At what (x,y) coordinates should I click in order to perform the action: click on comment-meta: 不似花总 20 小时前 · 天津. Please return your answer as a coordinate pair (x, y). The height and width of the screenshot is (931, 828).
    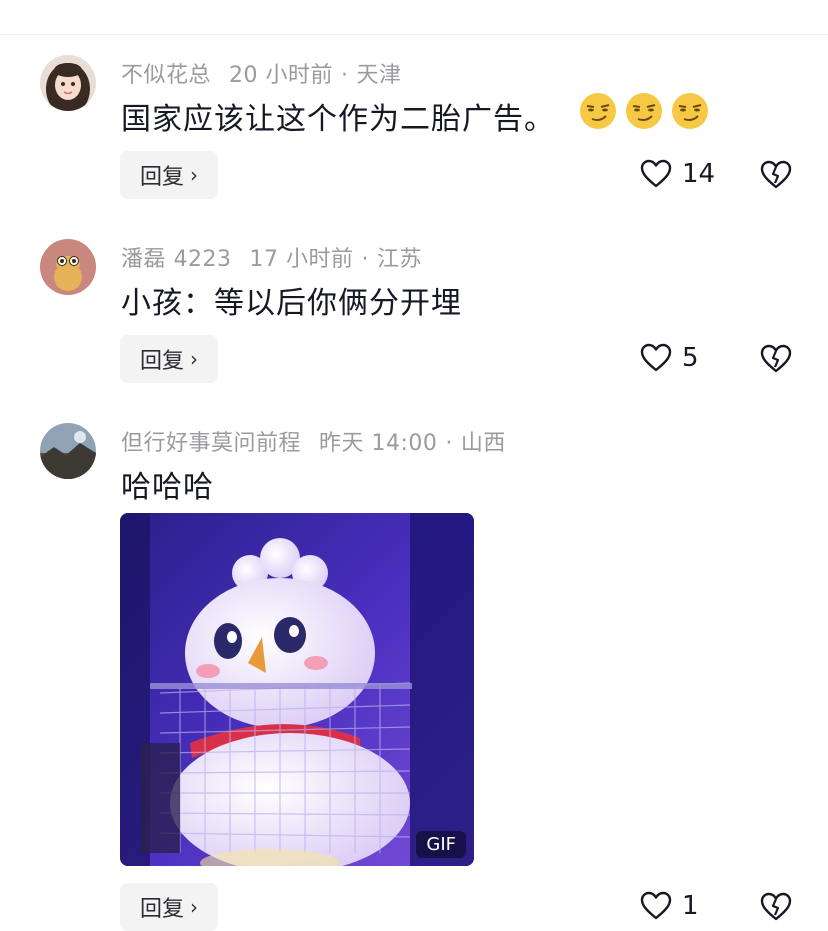
    Looking at the image, I should click on (261, 73).